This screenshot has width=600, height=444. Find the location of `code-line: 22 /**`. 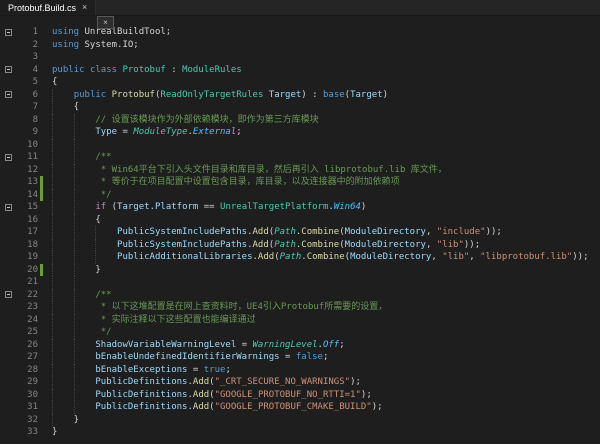

code-line: 22 /** is located at coordinates (300, 295).